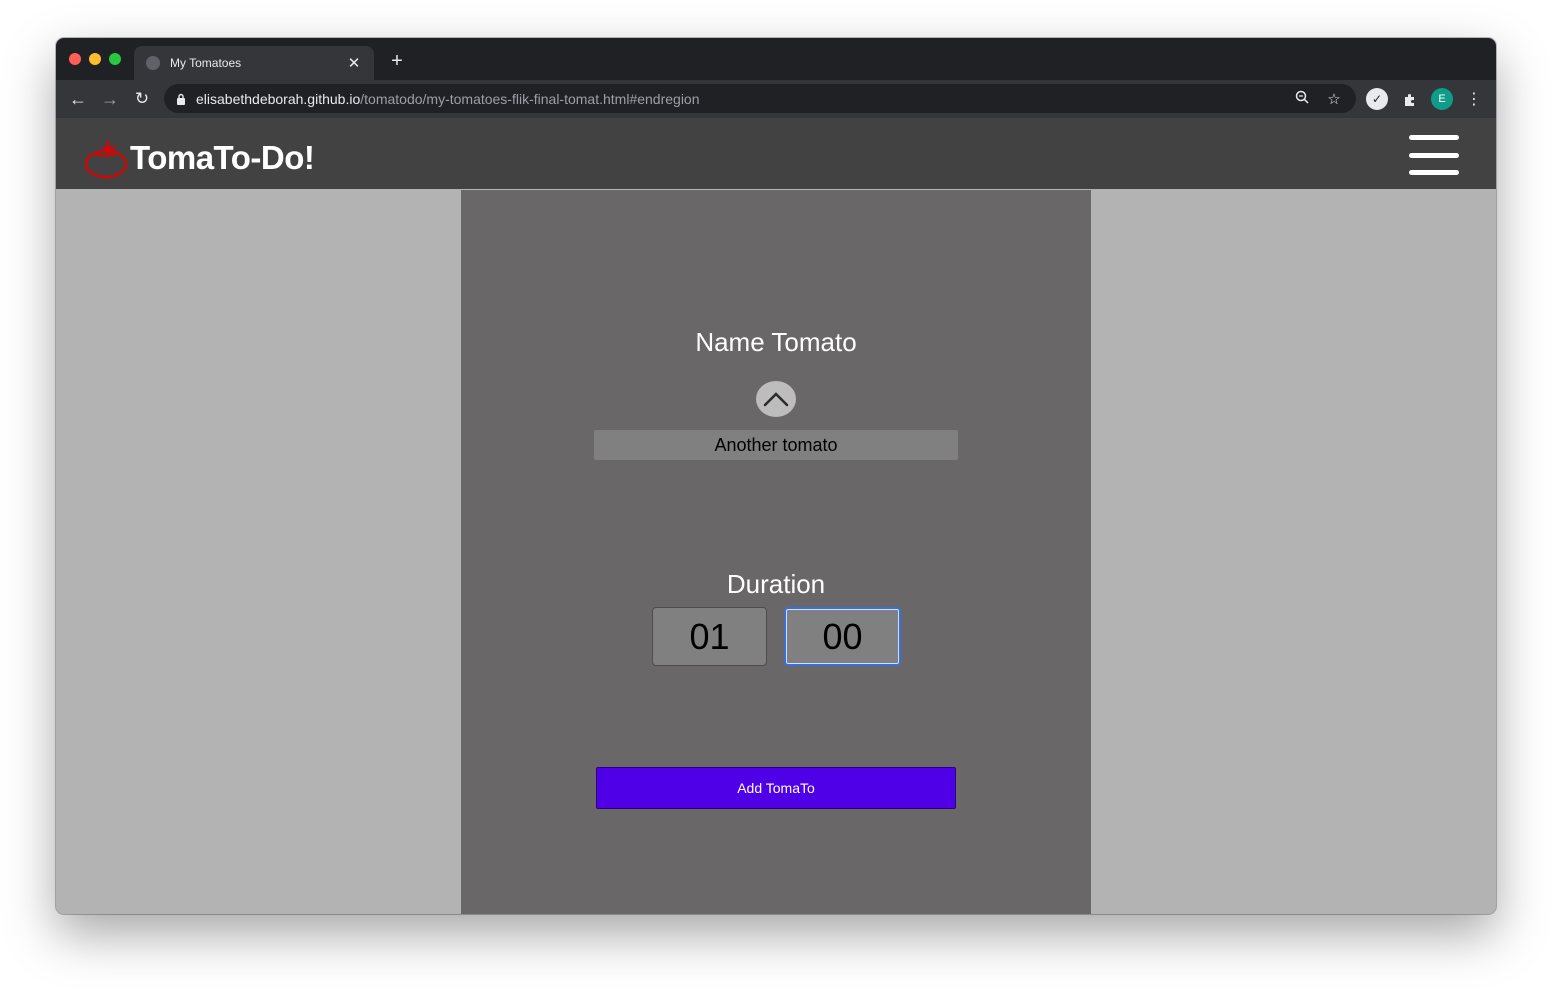  What do you see at coordinates (95, 59) in the screenshot?
I see `minimize-window-button` at bounding box center [95, 59].